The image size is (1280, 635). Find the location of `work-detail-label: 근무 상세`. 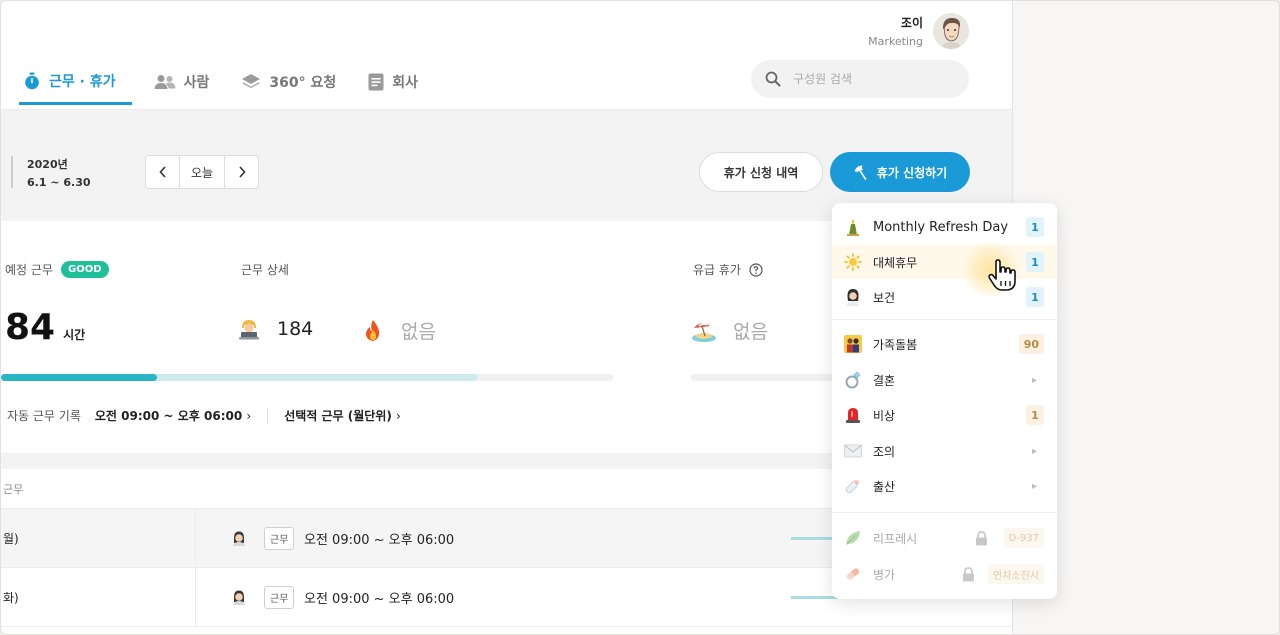

work-detail-label: 근무 상세 is located at coordinates (265, 270).